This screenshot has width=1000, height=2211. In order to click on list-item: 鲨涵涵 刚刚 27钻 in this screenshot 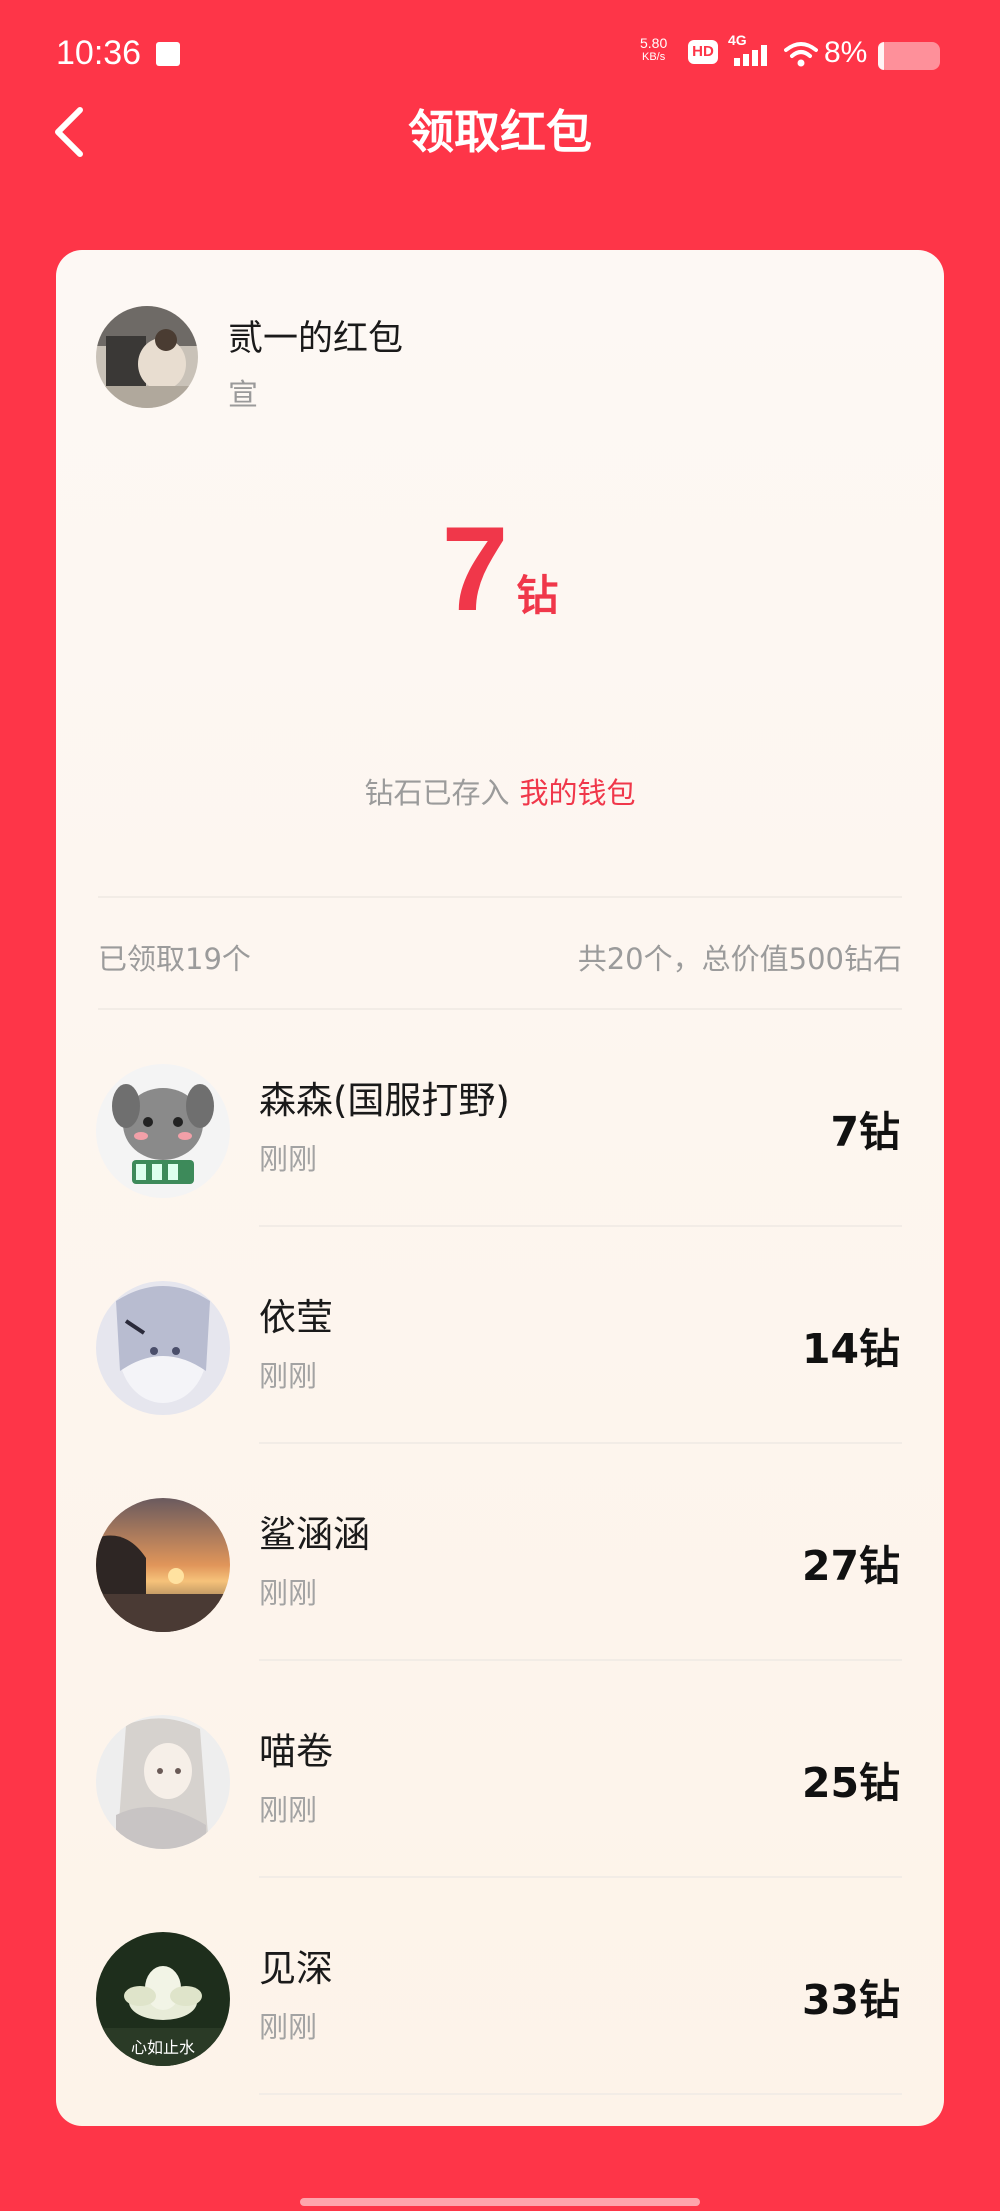, I will do `click(500, 1552)`.